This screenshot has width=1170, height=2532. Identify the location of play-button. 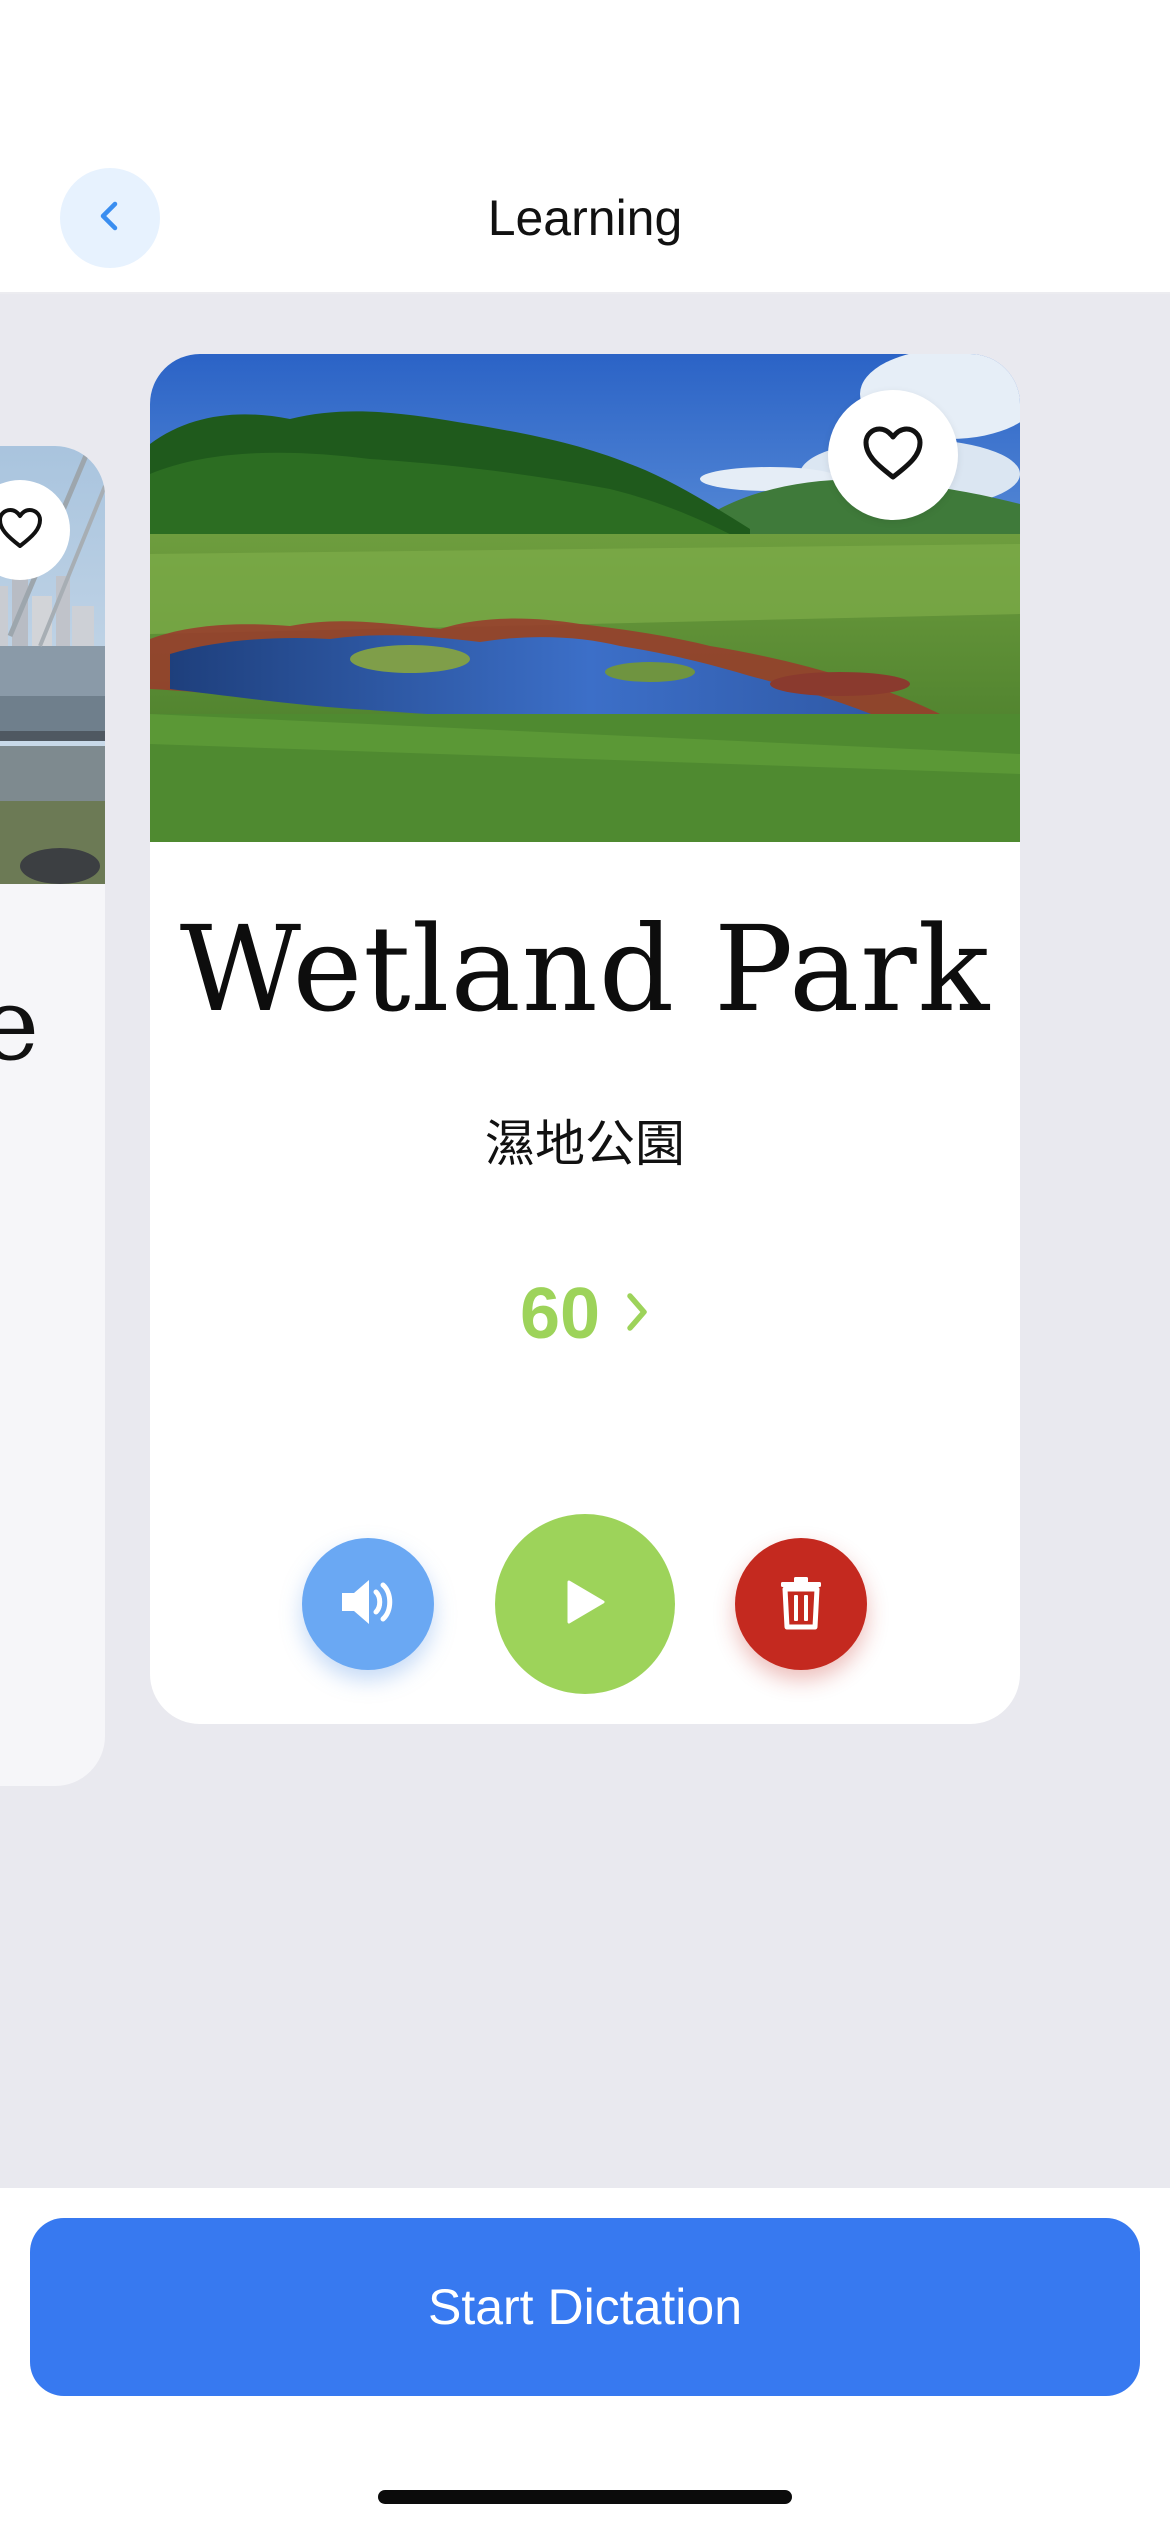
(585, 1604).